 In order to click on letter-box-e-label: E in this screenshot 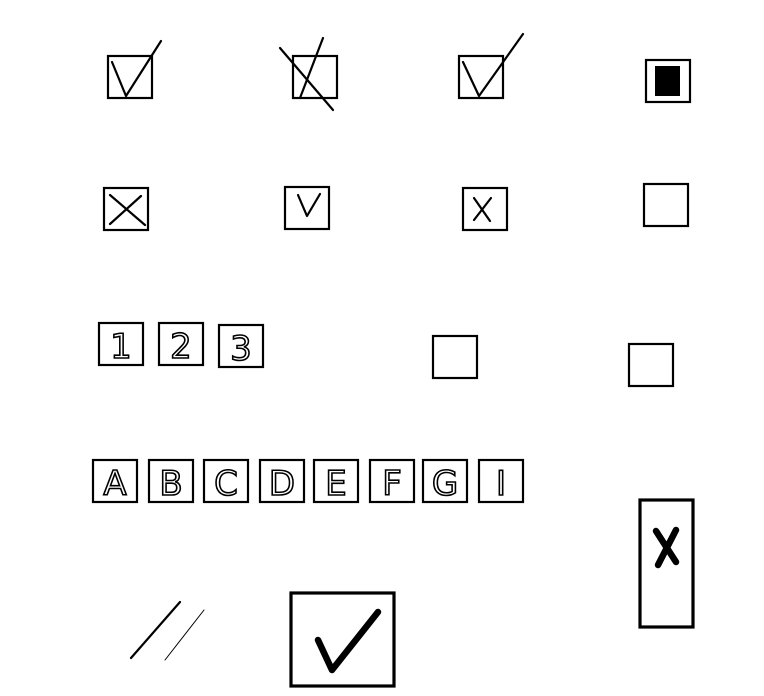, I will do `click(335, 484)`.